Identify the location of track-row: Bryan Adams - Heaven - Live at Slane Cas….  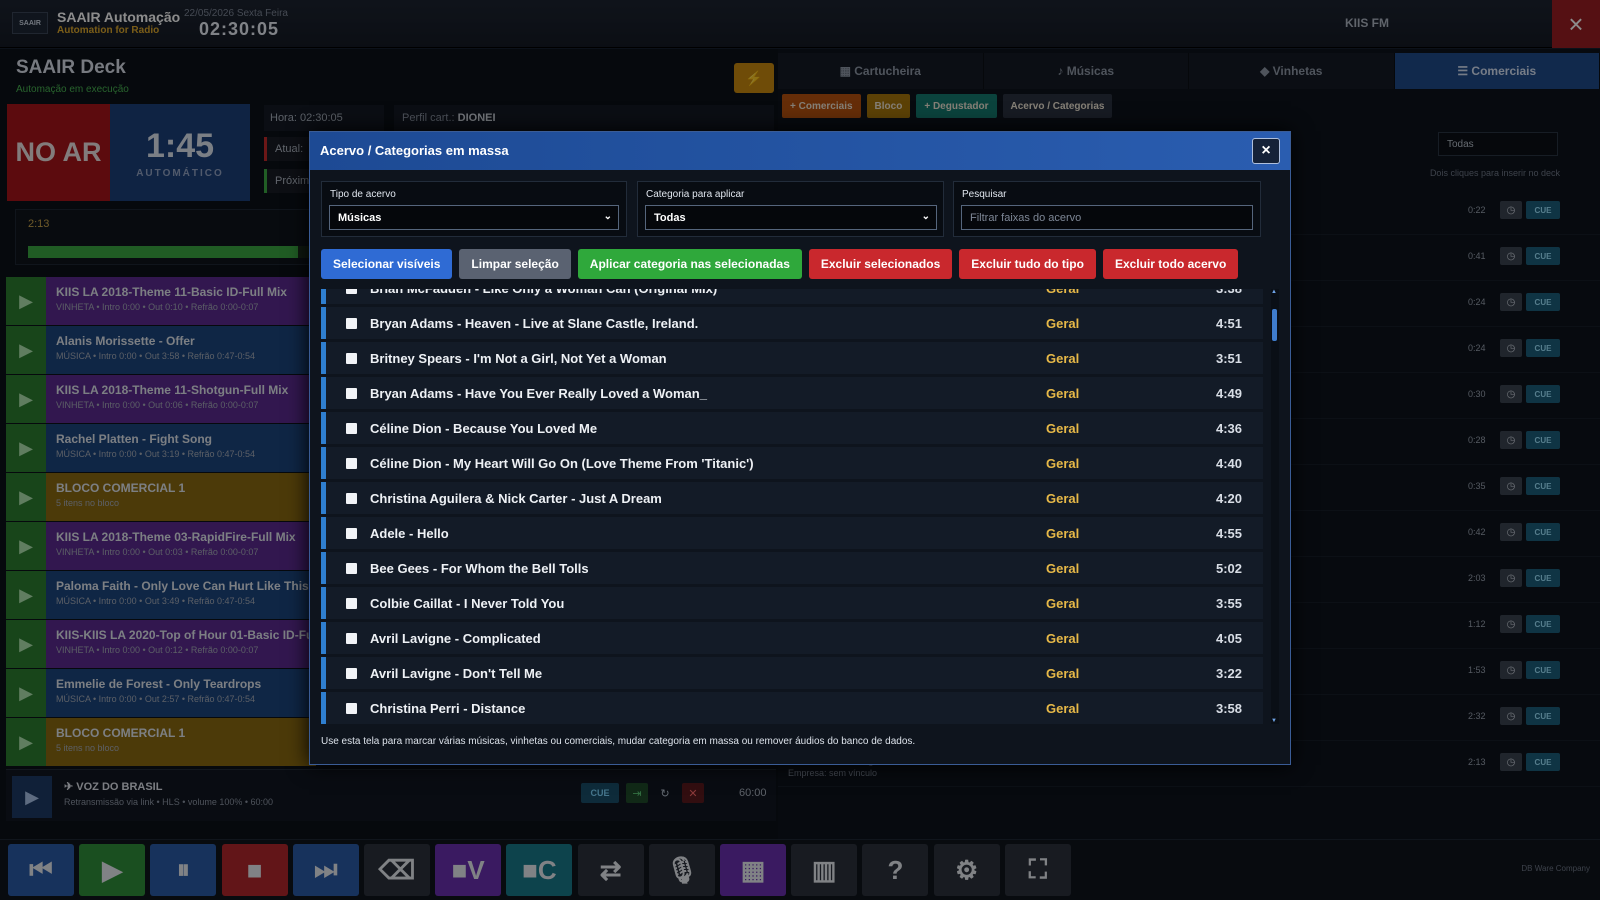
(792, 323).